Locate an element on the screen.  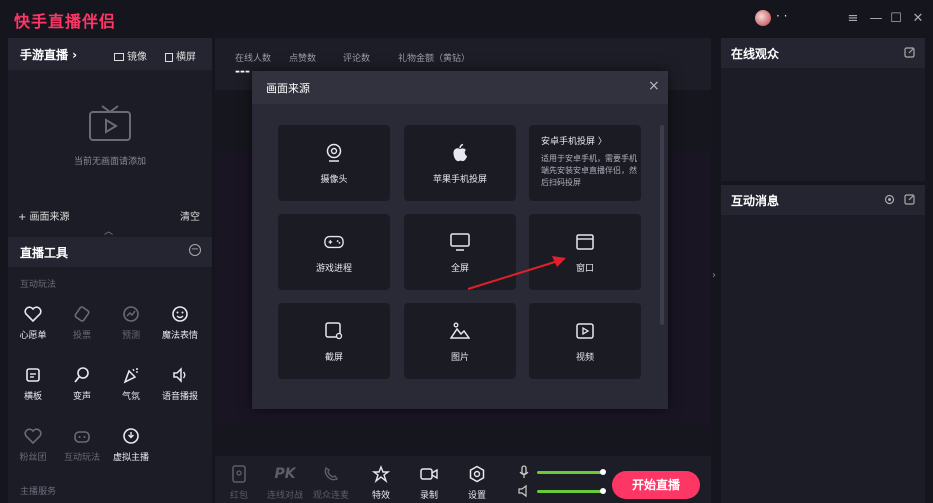
tool-atmosphere: 气氛 is located at coordinates (131, 383).